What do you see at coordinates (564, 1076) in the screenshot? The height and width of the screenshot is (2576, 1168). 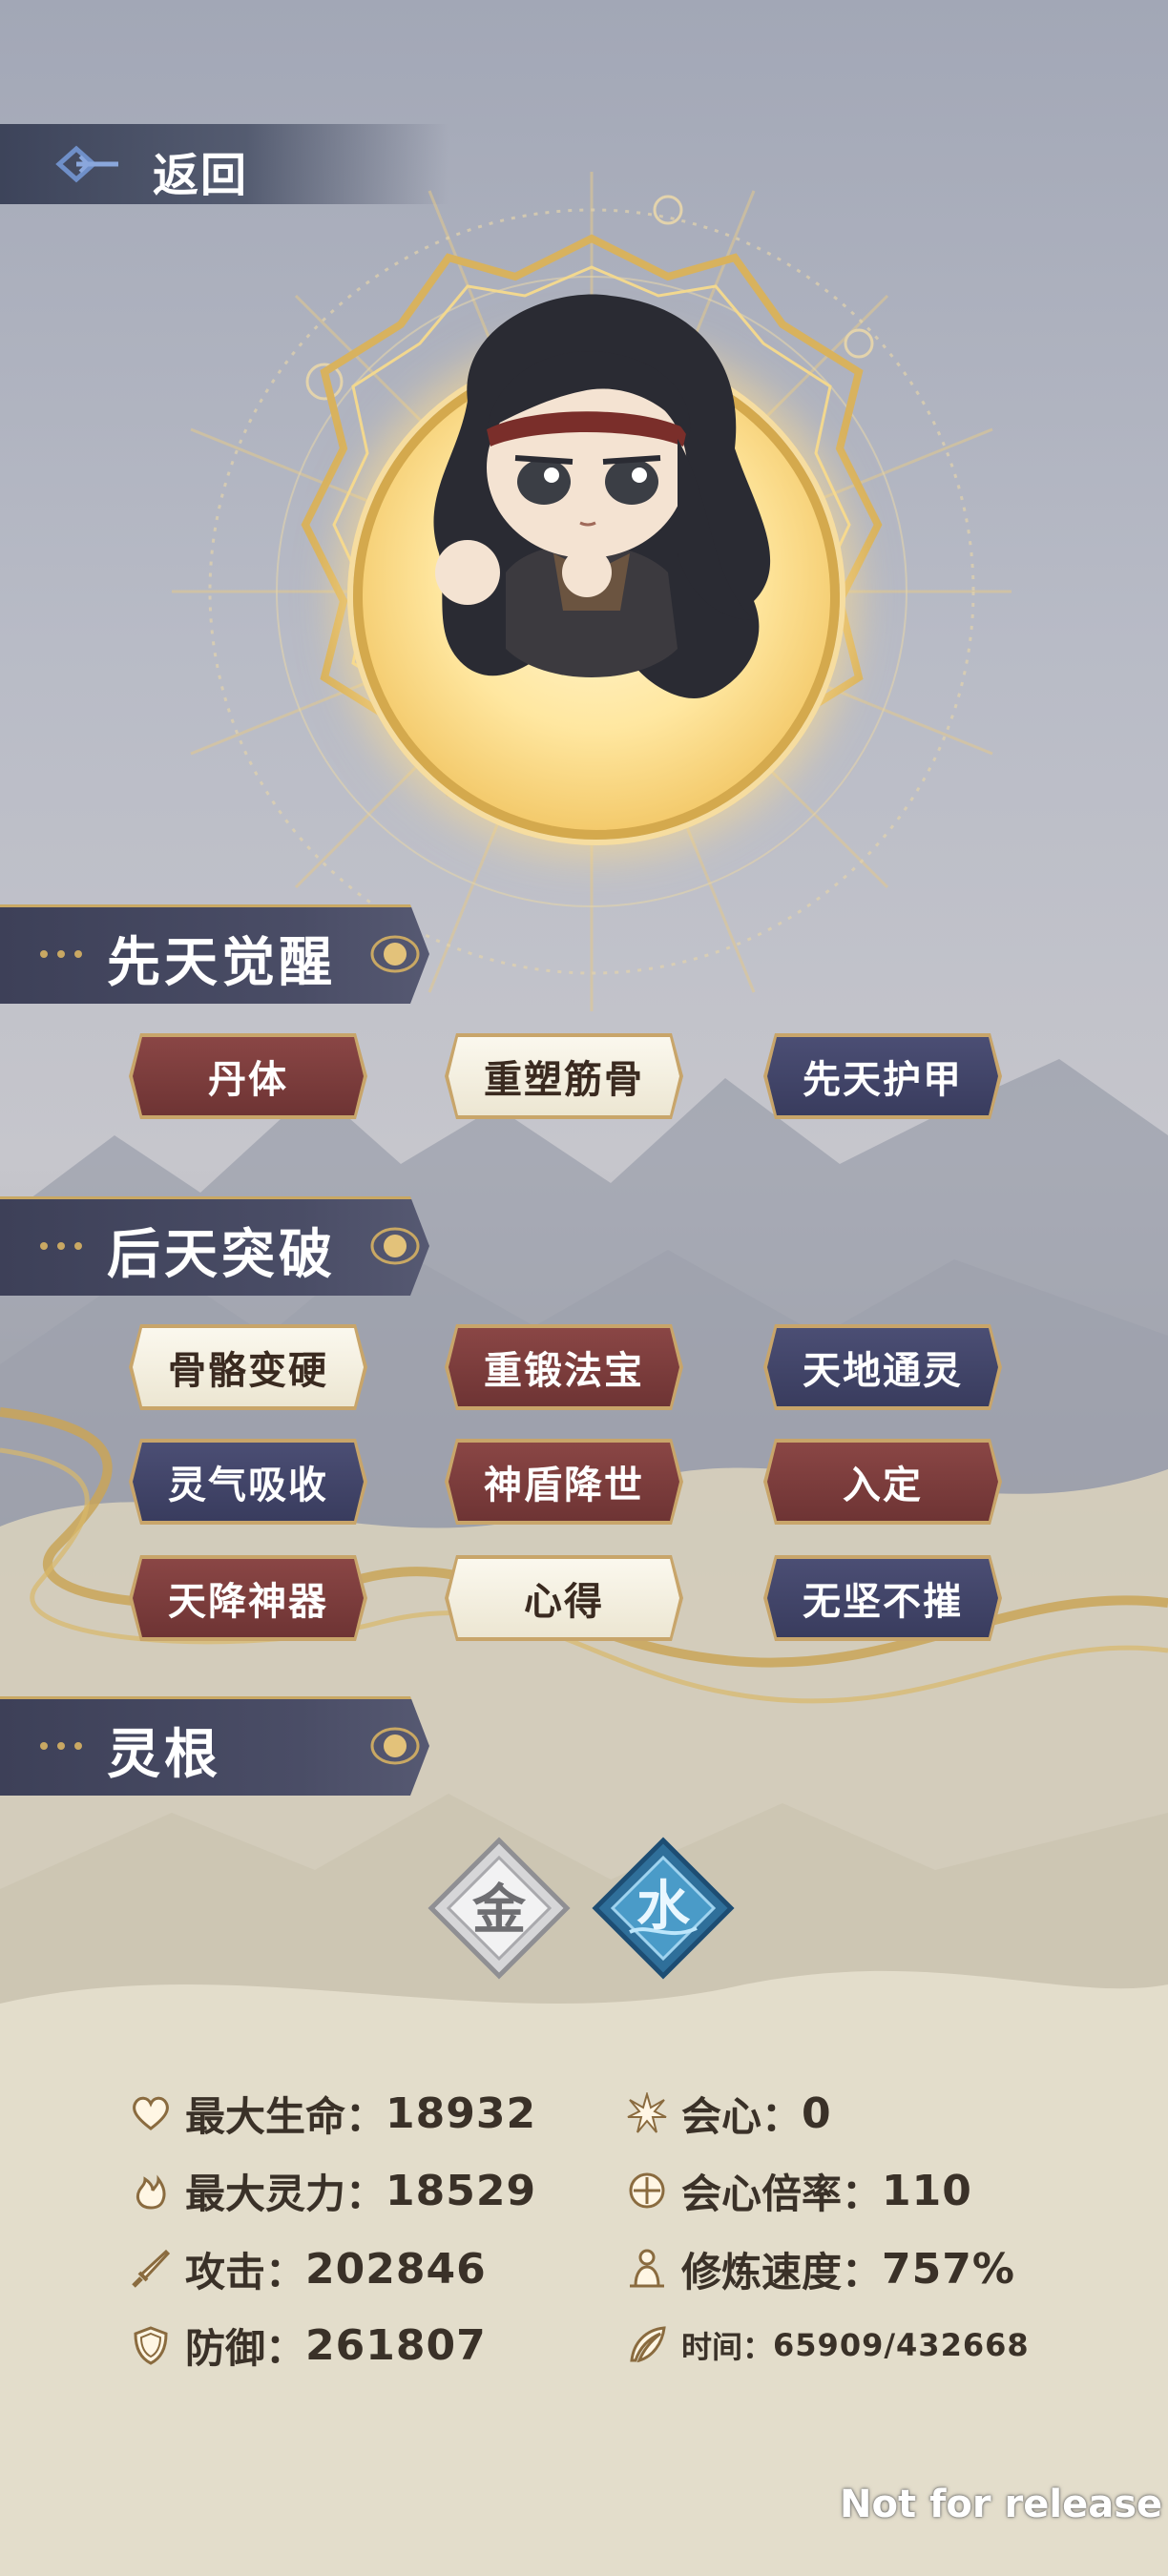 I see `skill-button-reshape-bones: 重塑筋骨` at bounding box center [564, 1076].